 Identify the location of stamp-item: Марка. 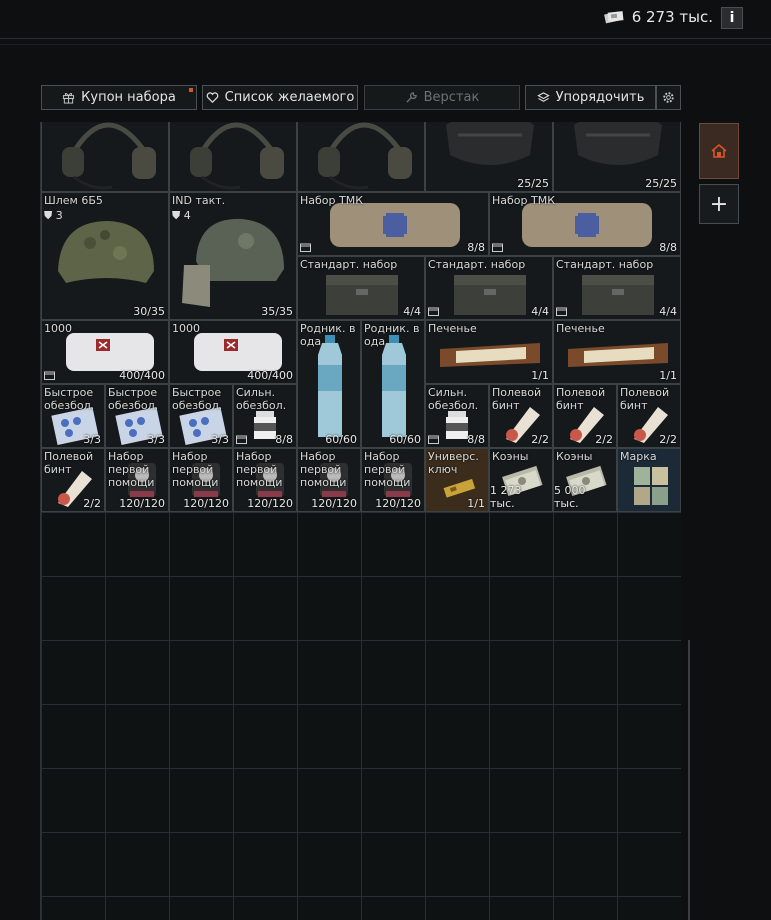
(649, 480).